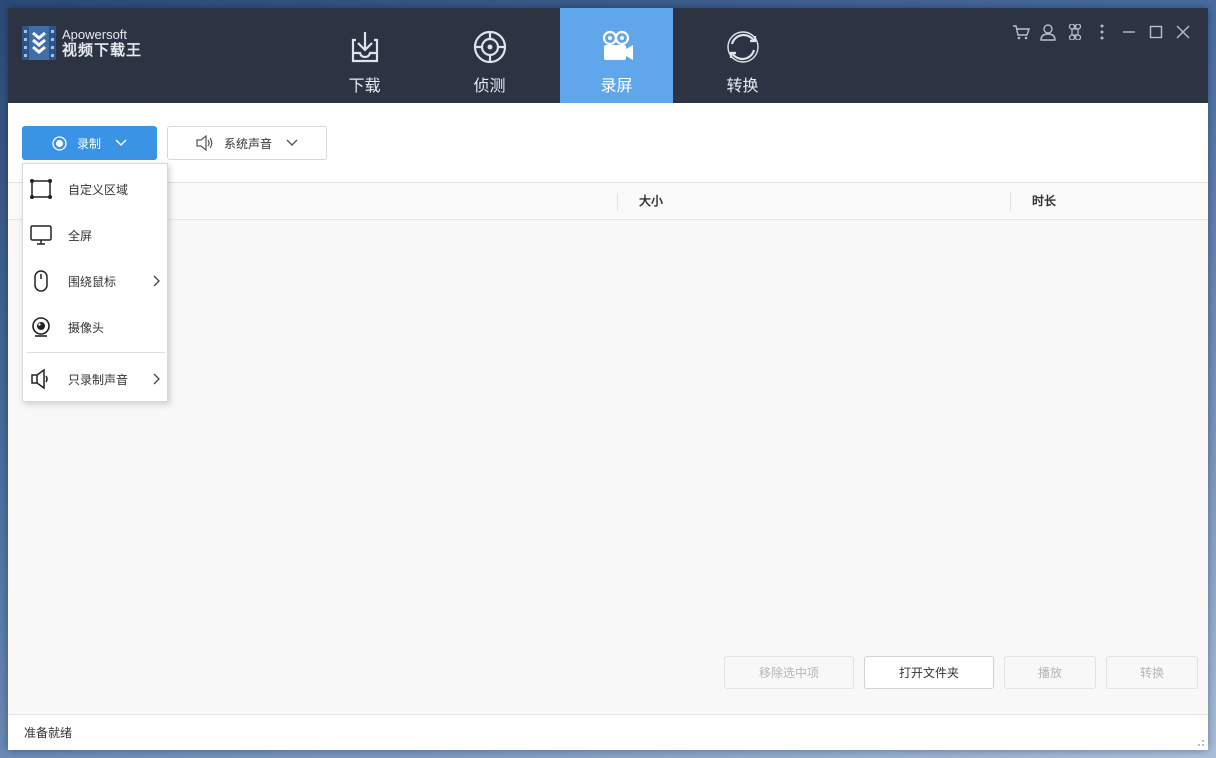  Describe the element at coordinates (41, 235) in the screenshot. I see `monitor-icon` at that location.